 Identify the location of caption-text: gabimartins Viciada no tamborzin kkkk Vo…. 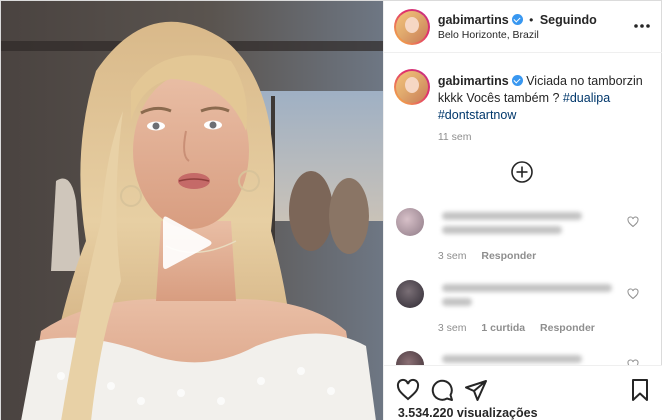
(540, 98).